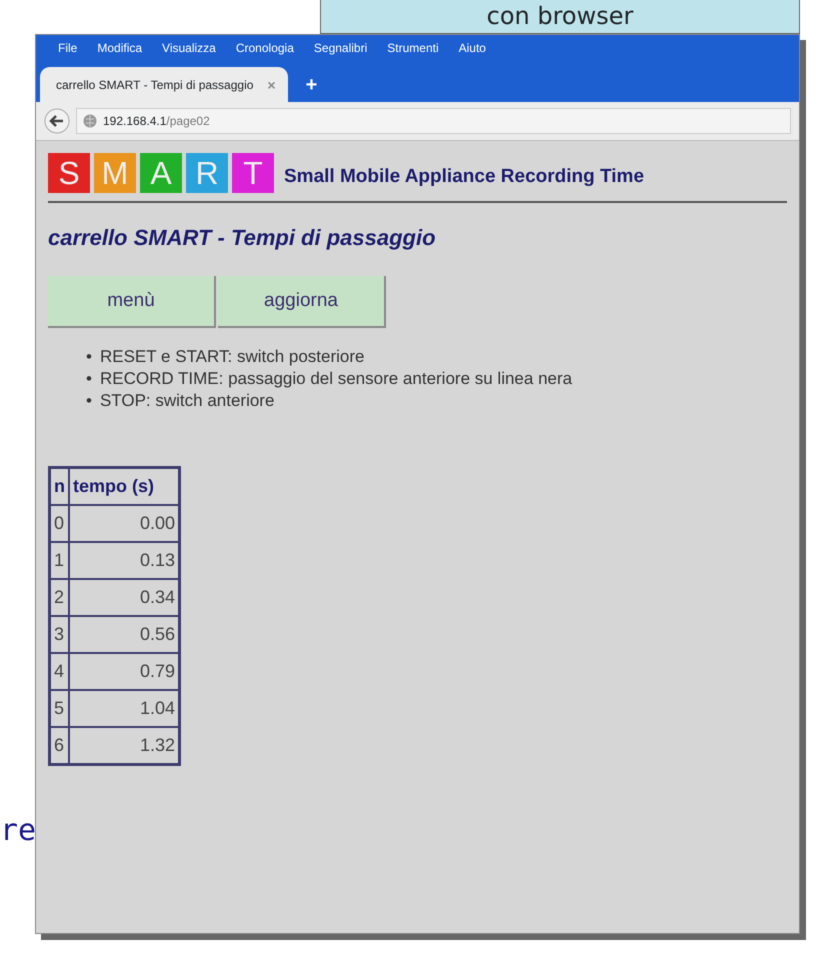  I want to click on logo-letter: T, so click(253, 173).